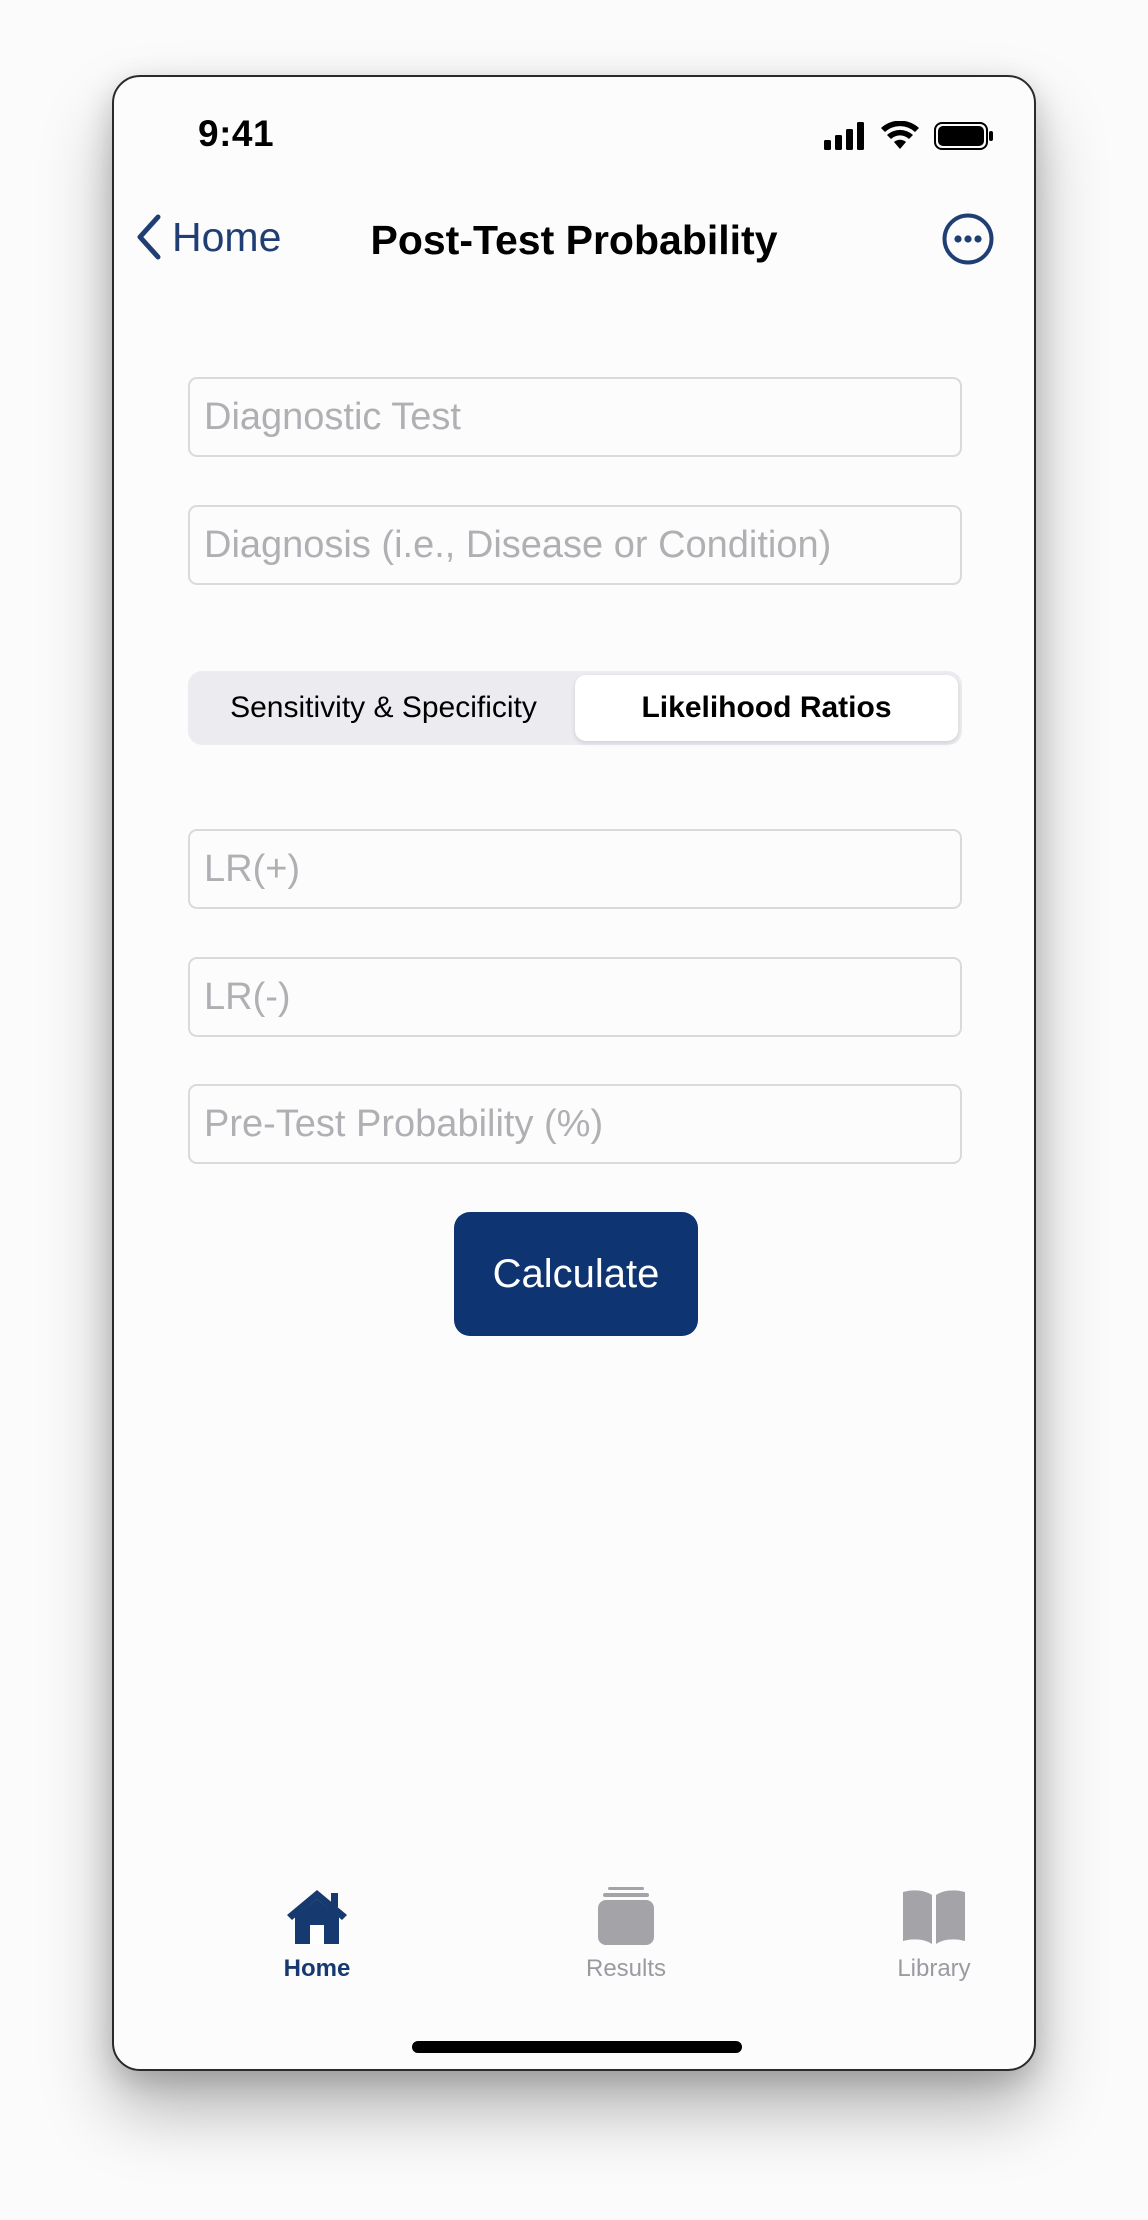 The width and height of the screenshot is (1148, 2220). I want to click on lr-positive-input, so click(575, 869).